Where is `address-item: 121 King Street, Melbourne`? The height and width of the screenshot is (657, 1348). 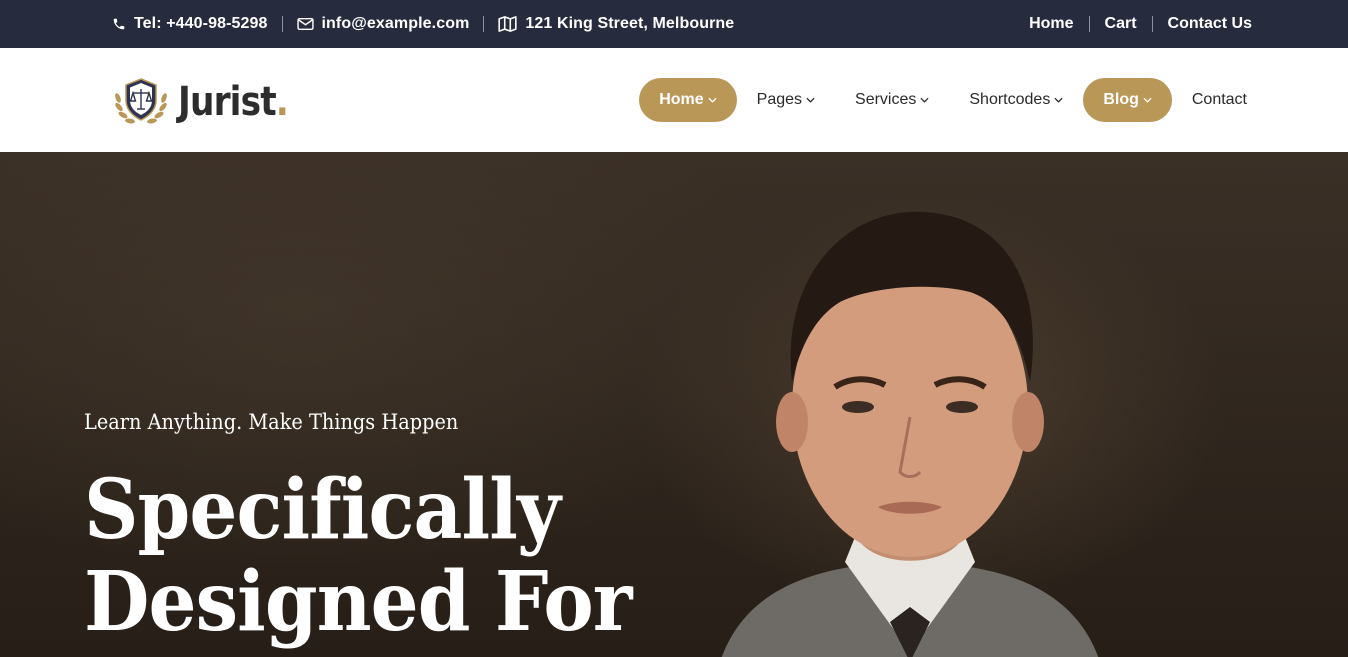 address-item: 121 King Street, Melbourne is located at coordinates (616, 24).